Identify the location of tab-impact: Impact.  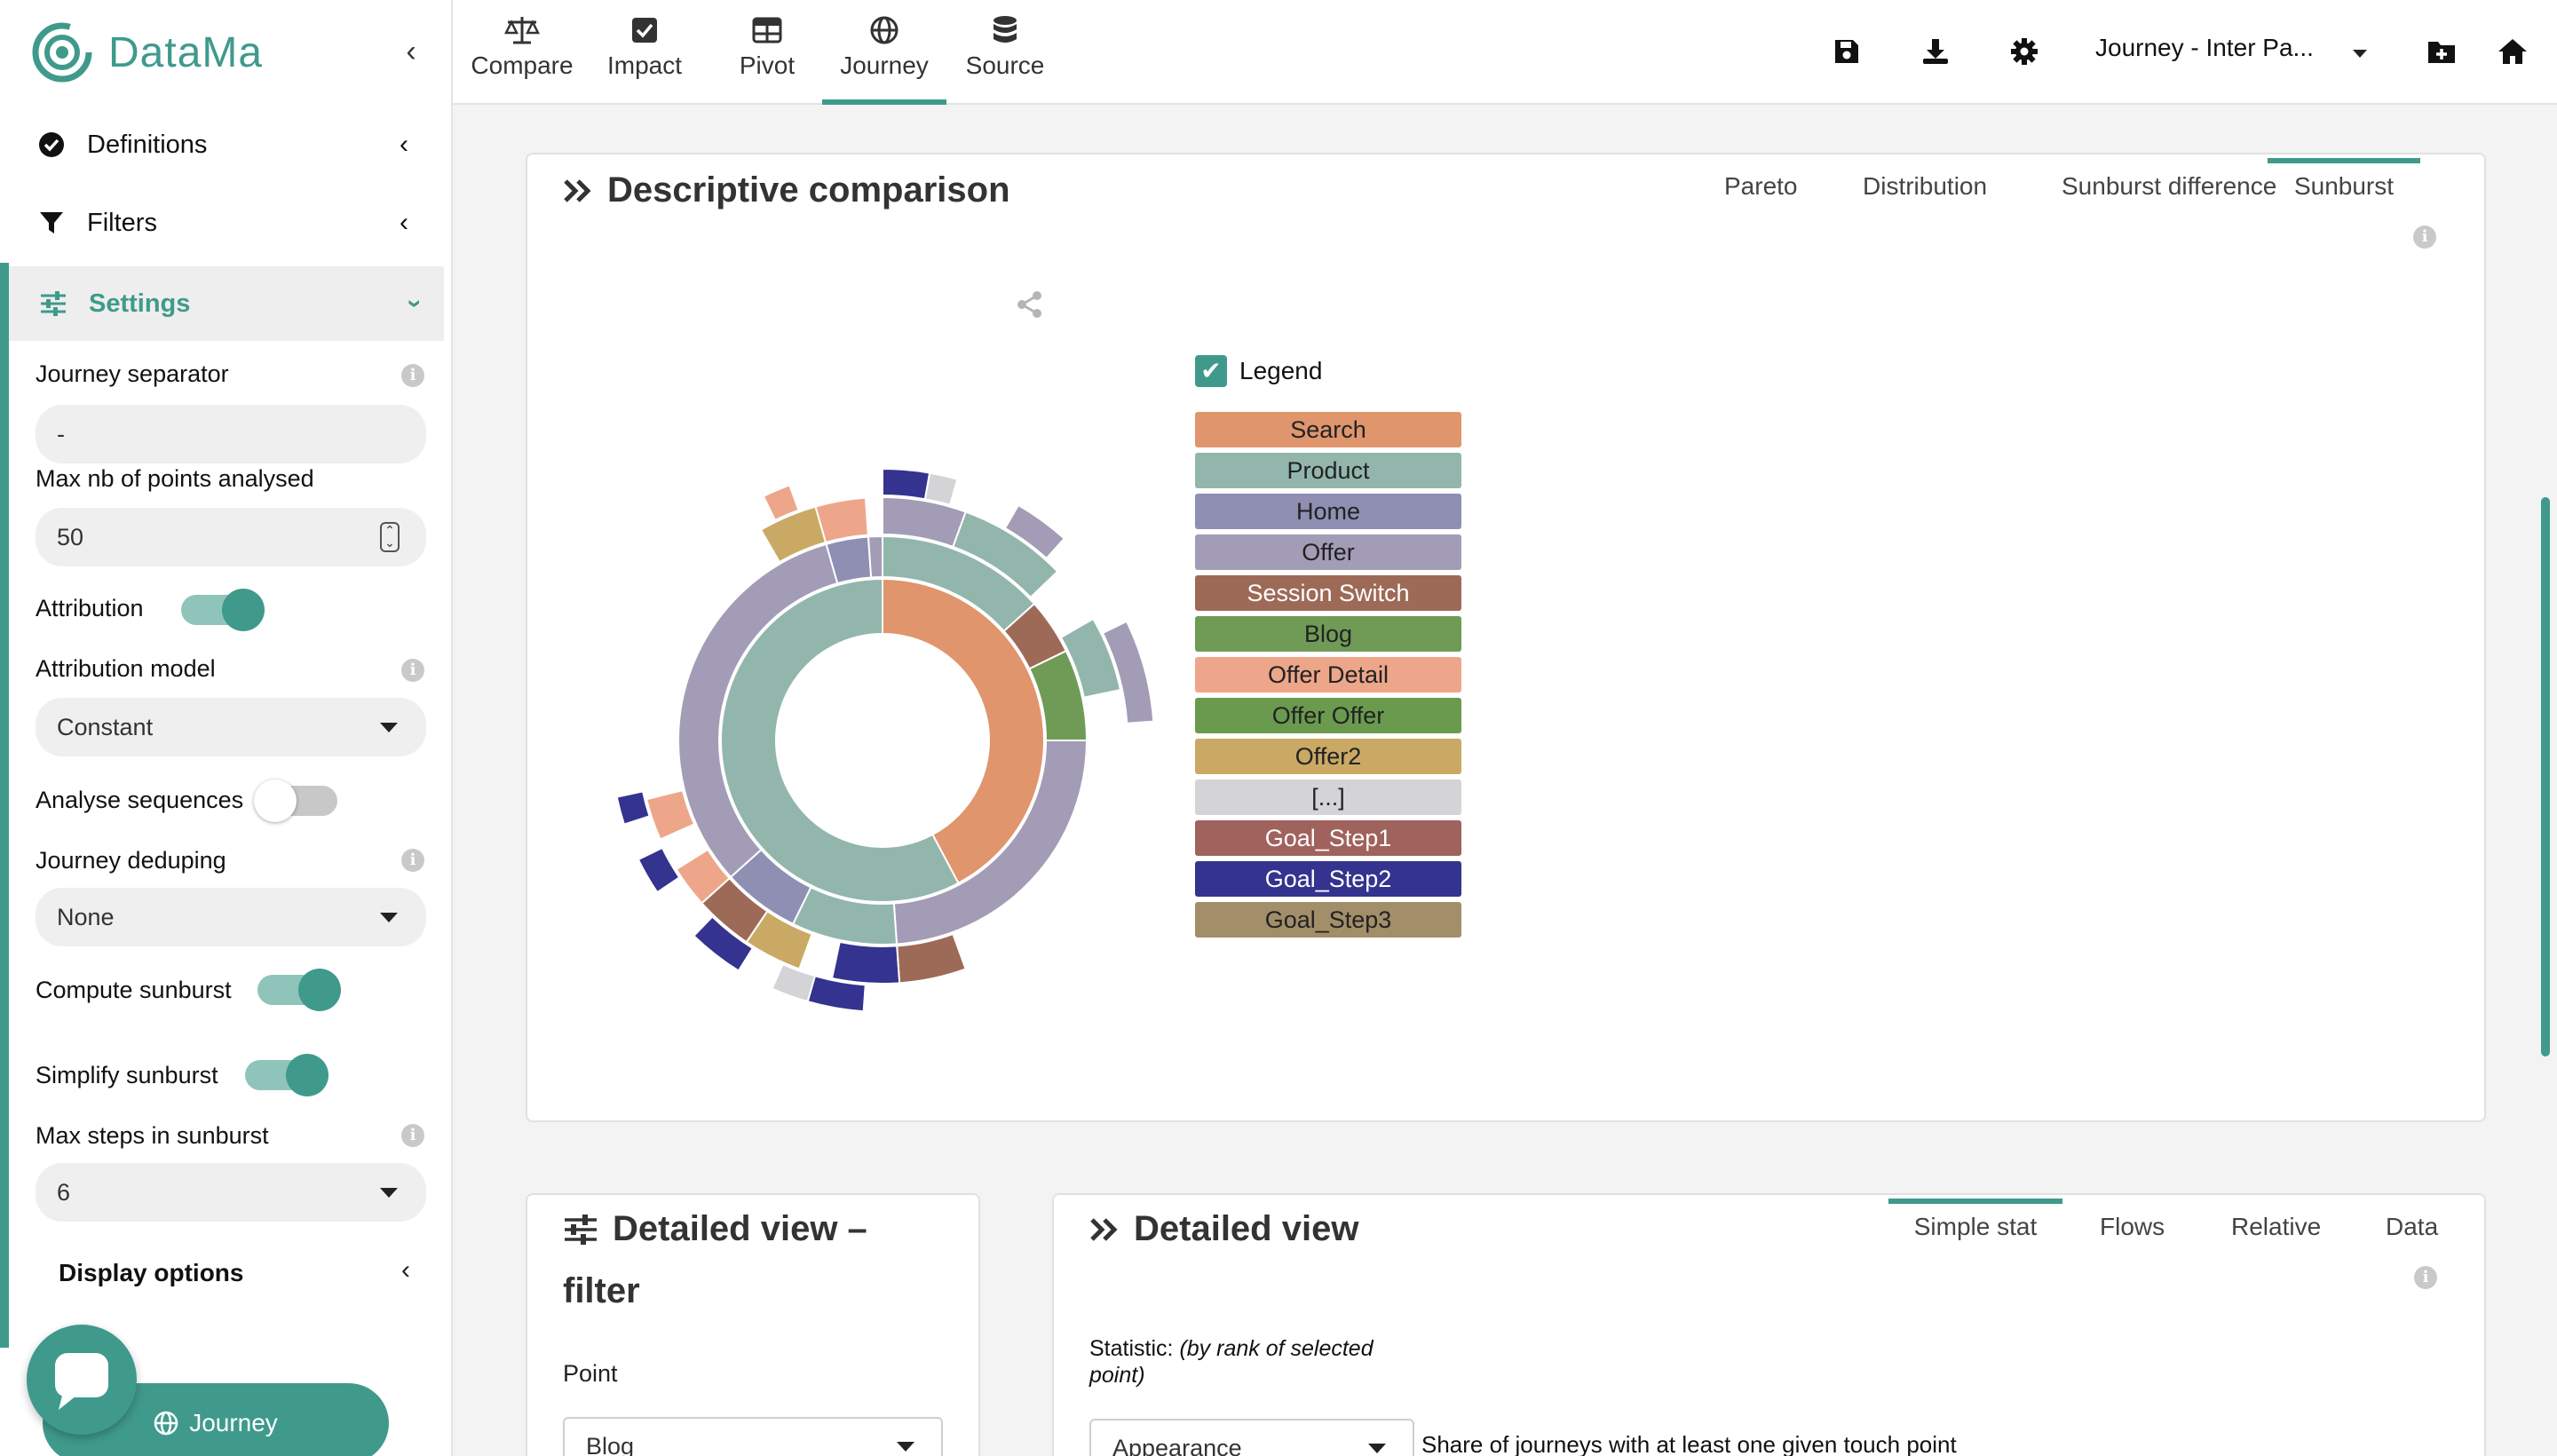
(644, 58).